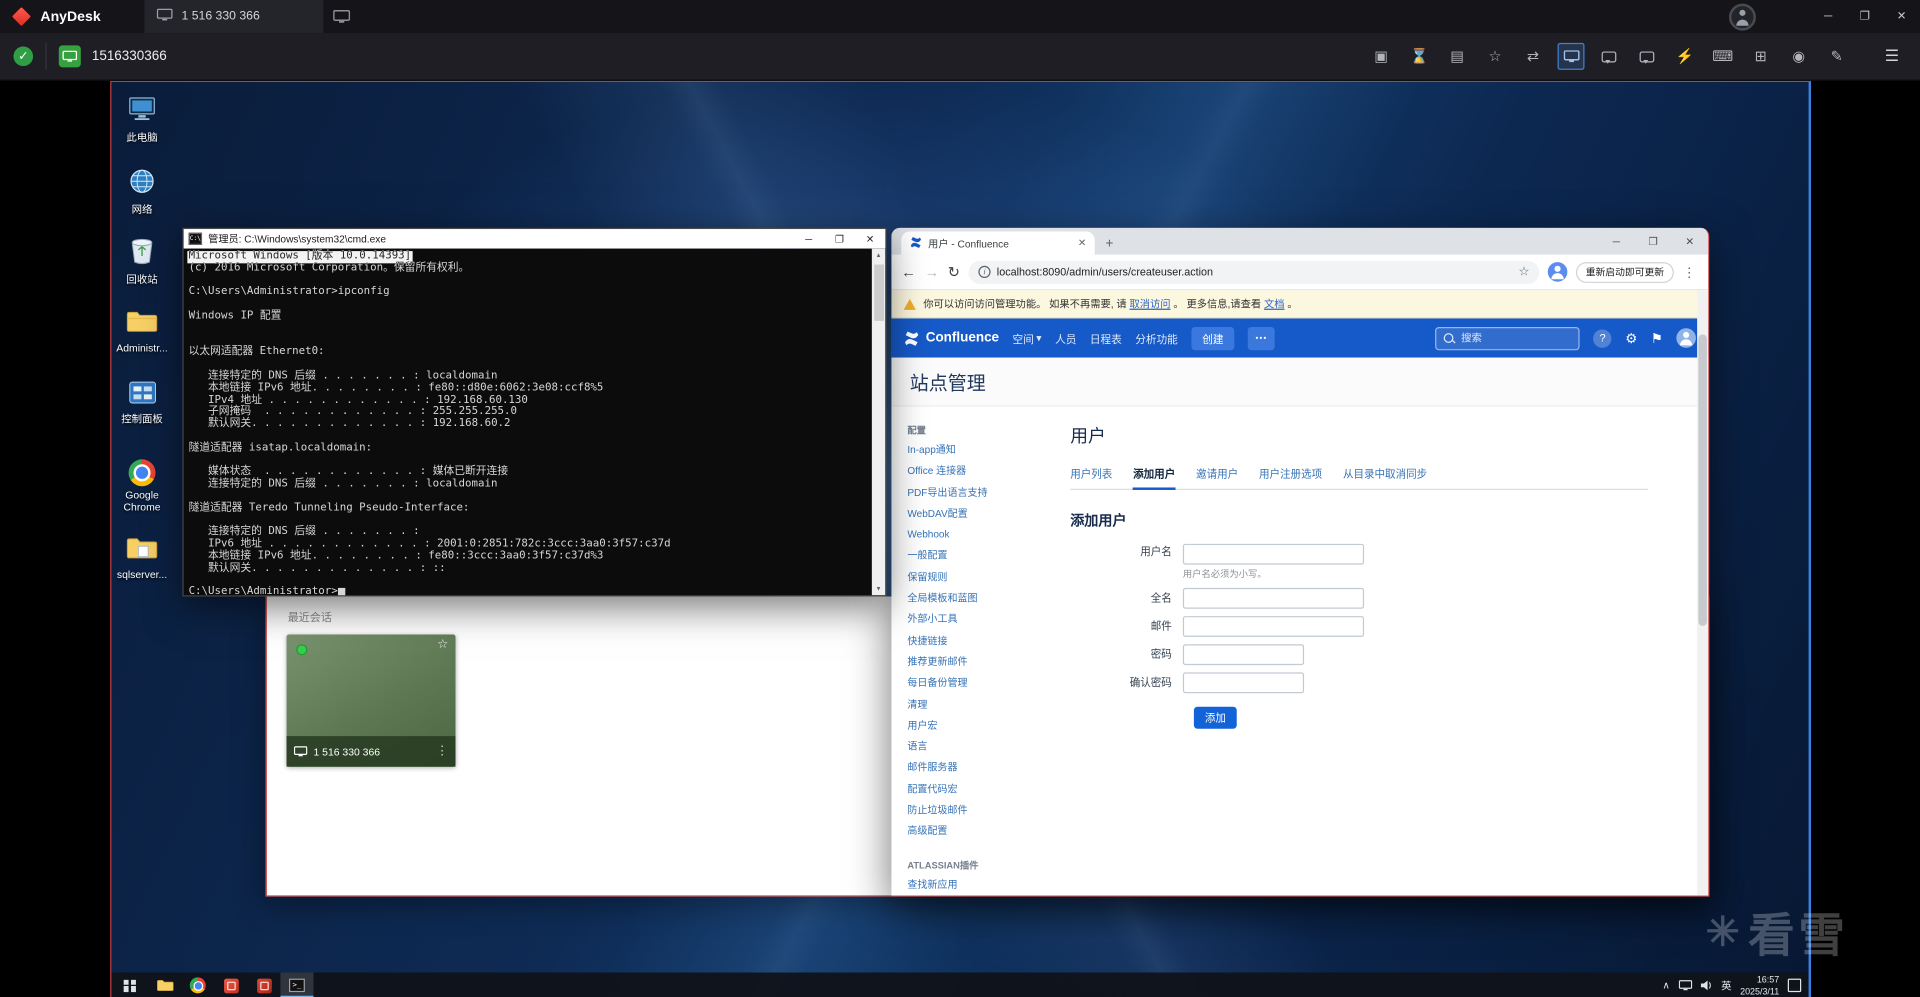 Image resolution: width=1920 pixels, height=997 pixels. What do you see at coordinates (978, 767) in the screenshot?
I see `sidebar-item-mail-servers: 邮件服务器` at bounding box center [978, 767].